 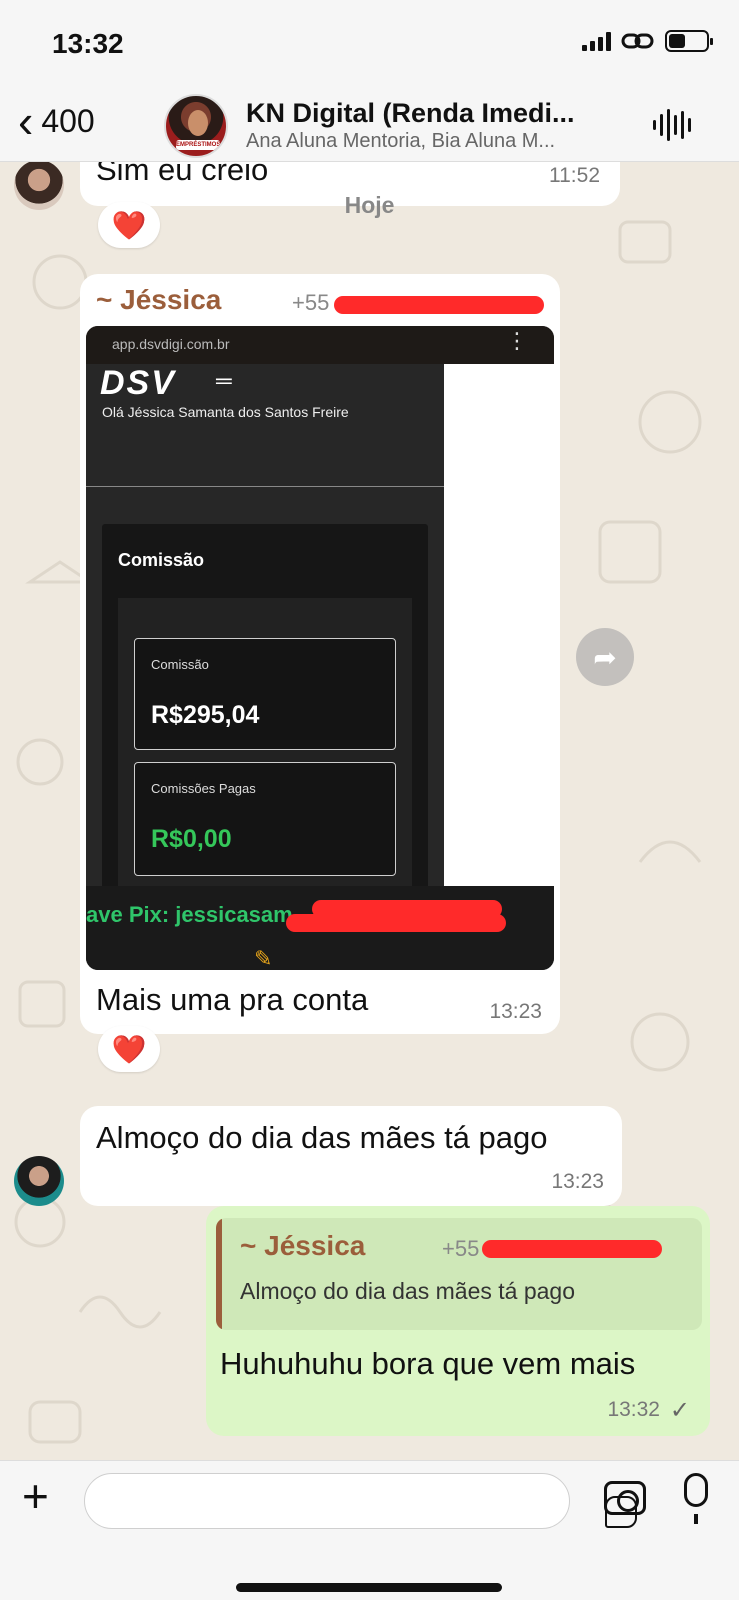 What do you see at coordinates (517, 340) in the screenshot?
I see `more-icon: ⋮` at bounding box center [517, 340].